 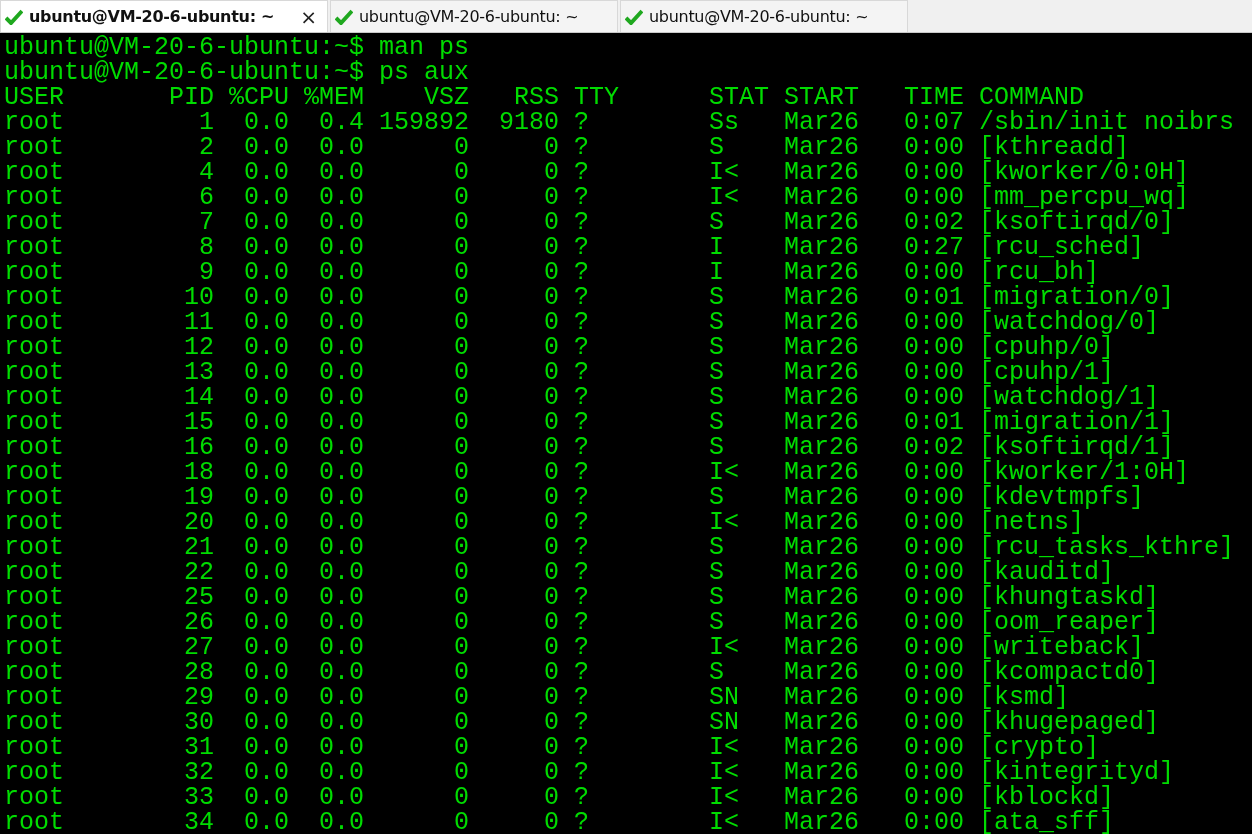 What do you see at coordinates (1077, 772) in the screenshot?
I see `table-cell: [kintegrityd]` at bounding box center [1077, 772].